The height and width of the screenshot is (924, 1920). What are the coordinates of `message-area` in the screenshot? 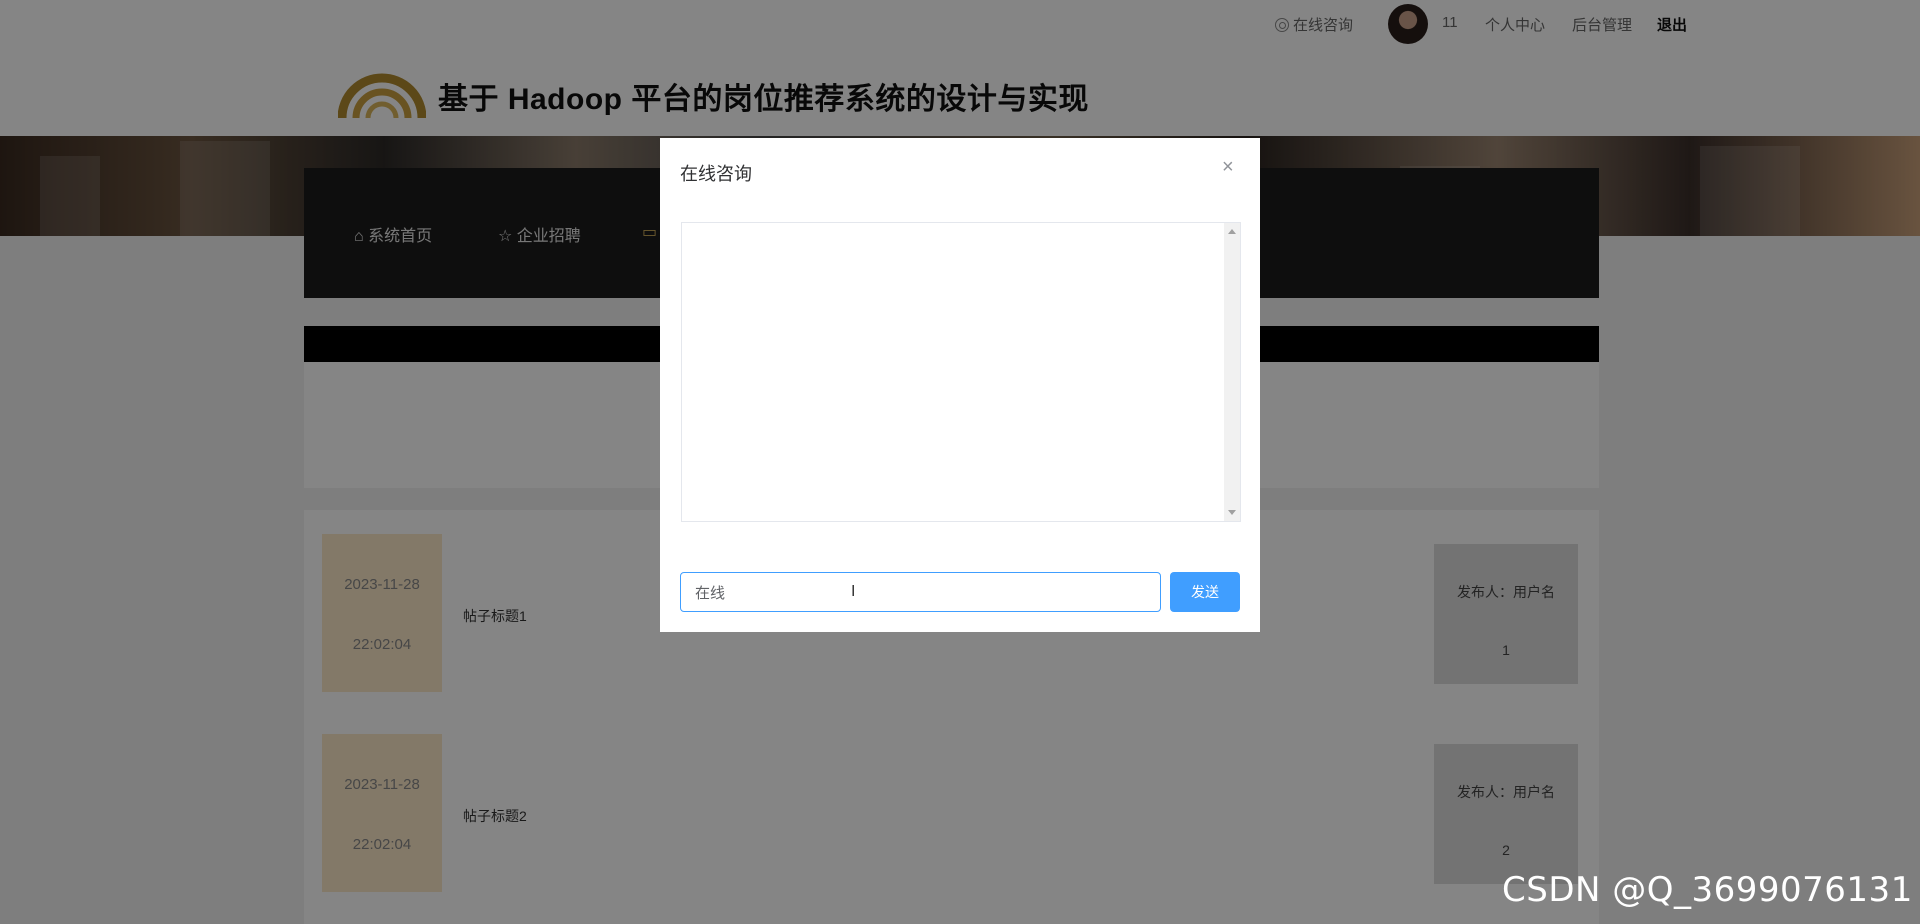 It's located at (961, 372).